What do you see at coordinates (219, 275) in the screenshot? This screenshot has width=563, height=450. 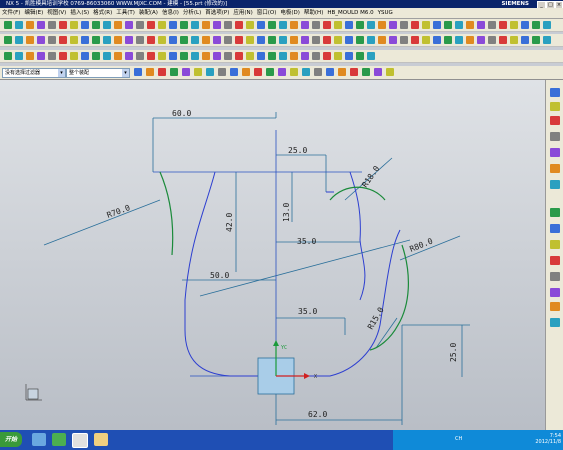 I see `dimension-label: 50.0` at bounding box center [219, 275].